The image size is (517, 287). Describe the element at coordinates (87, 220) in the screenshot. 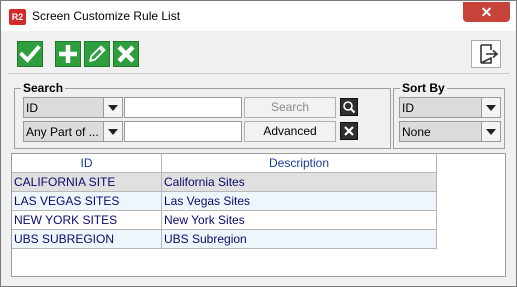

I see `cell-id: NEW YORK SITES` at that location.